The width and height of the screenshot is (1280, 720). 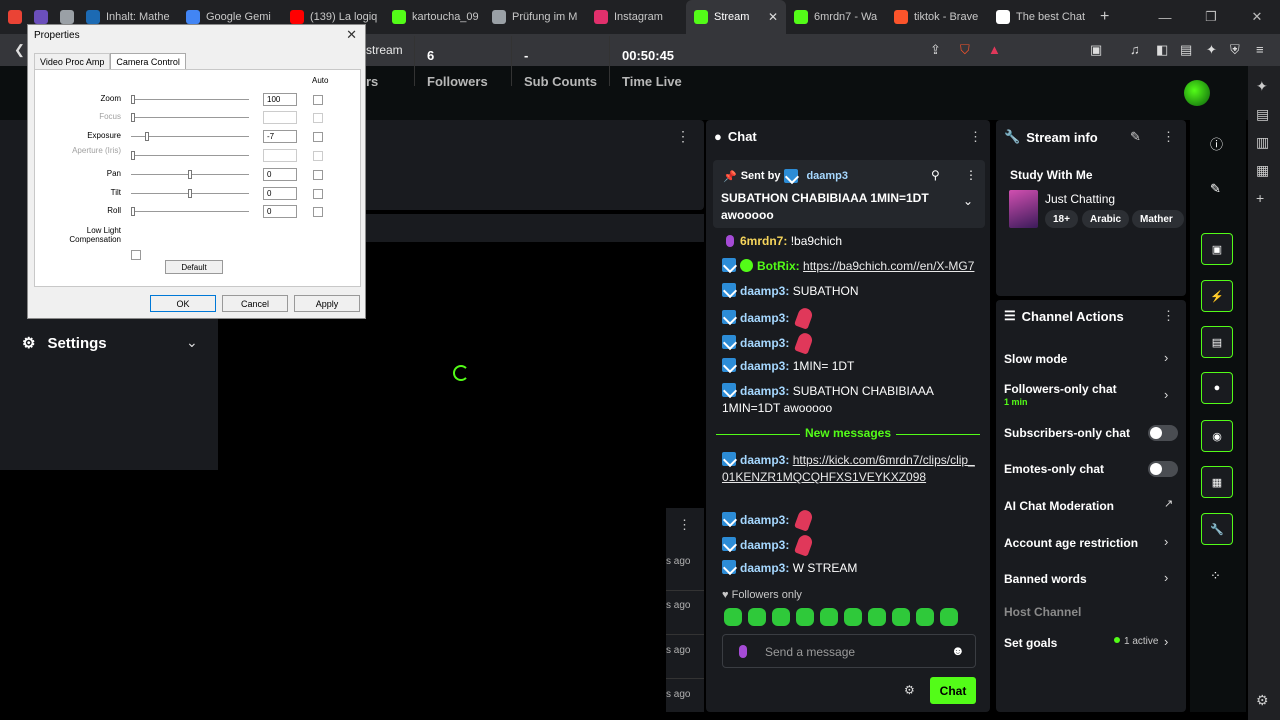 I want to click on unpin-icon: ⚲, so click(x=935, y=175).